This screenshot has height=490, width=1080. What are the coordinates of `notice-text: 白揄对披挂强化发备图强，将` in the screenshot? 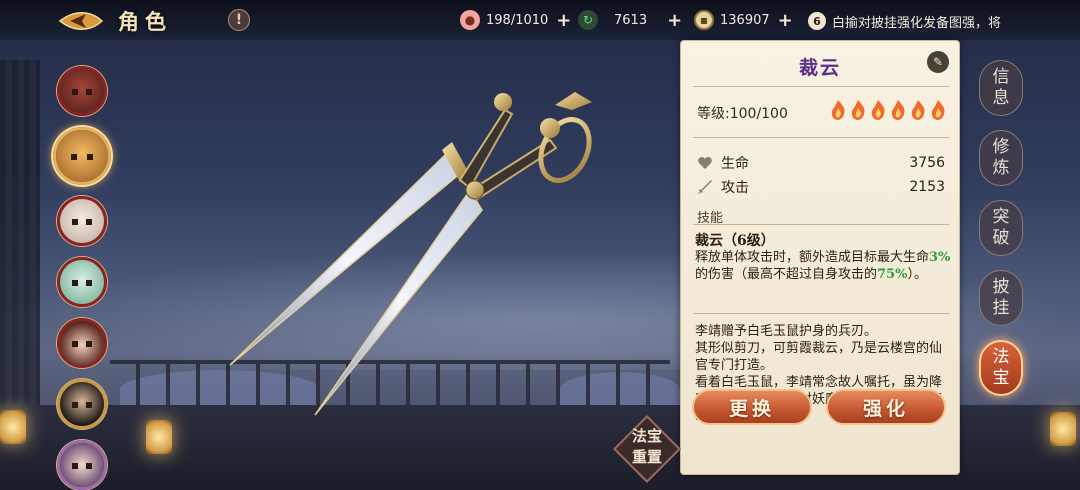 It's located at (917, 23).